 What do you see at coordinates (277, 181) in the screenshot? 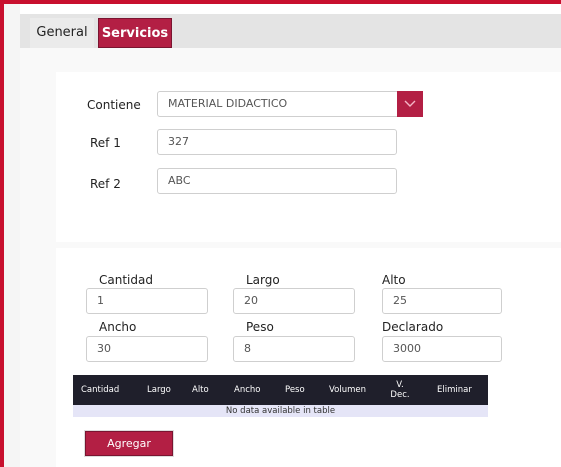
I see `ref2-input: ABC` at bounding box center [277, 181].